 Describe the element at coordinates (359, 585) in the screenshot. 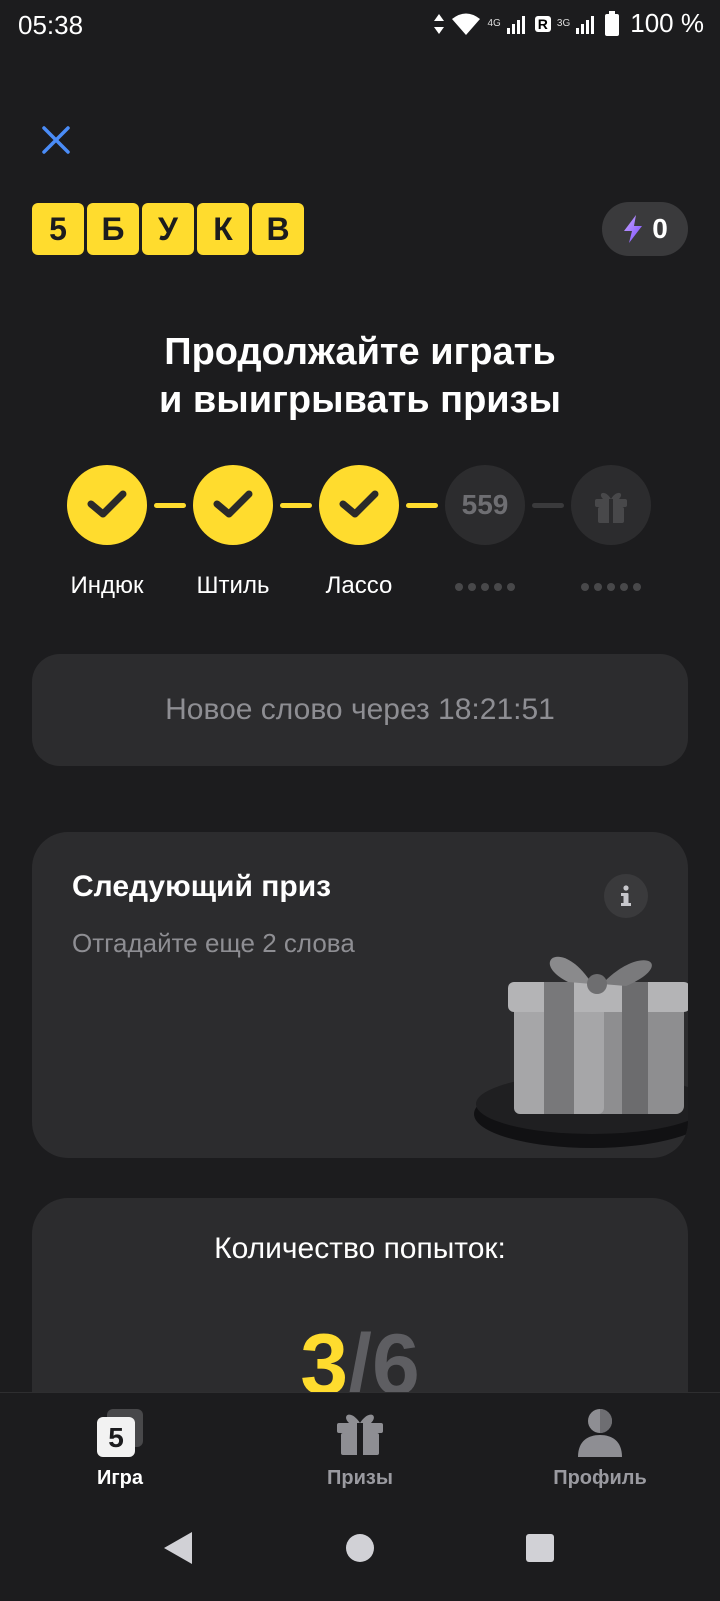

I see `progress-step-label: Лассо` at that location.